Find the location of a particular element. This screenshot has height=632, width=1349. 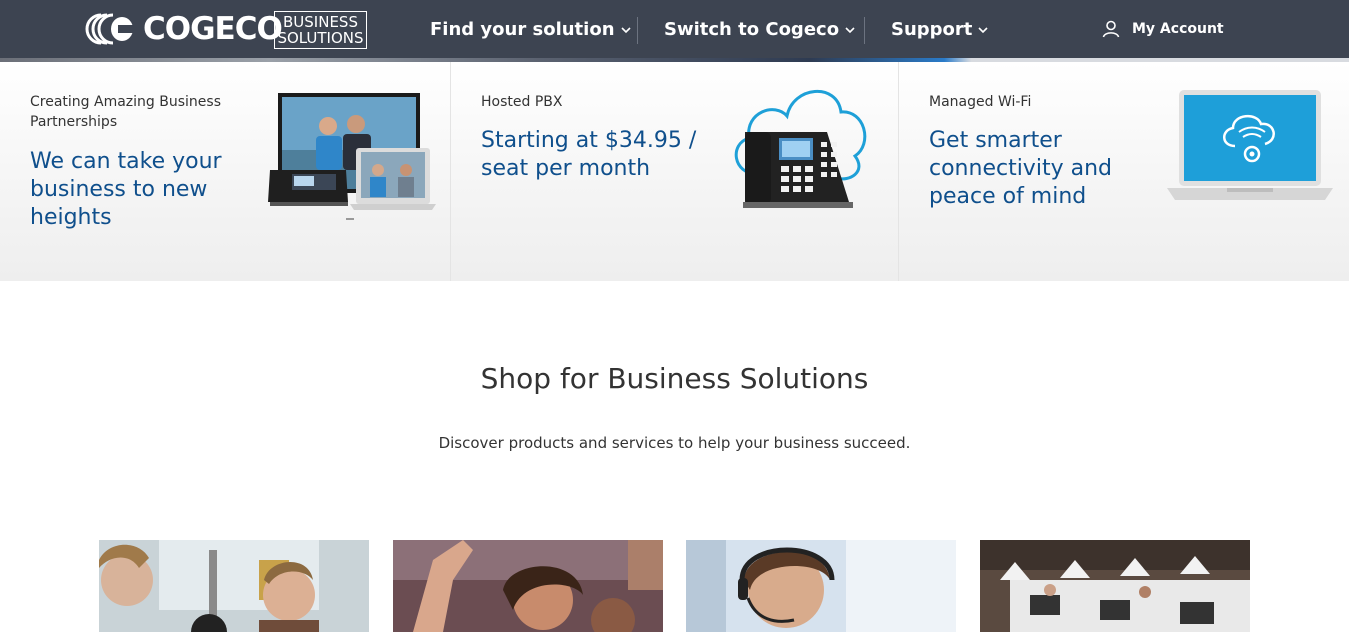

shop-section-title: Shop for Business Solutions is located at coordinates (674, 378).